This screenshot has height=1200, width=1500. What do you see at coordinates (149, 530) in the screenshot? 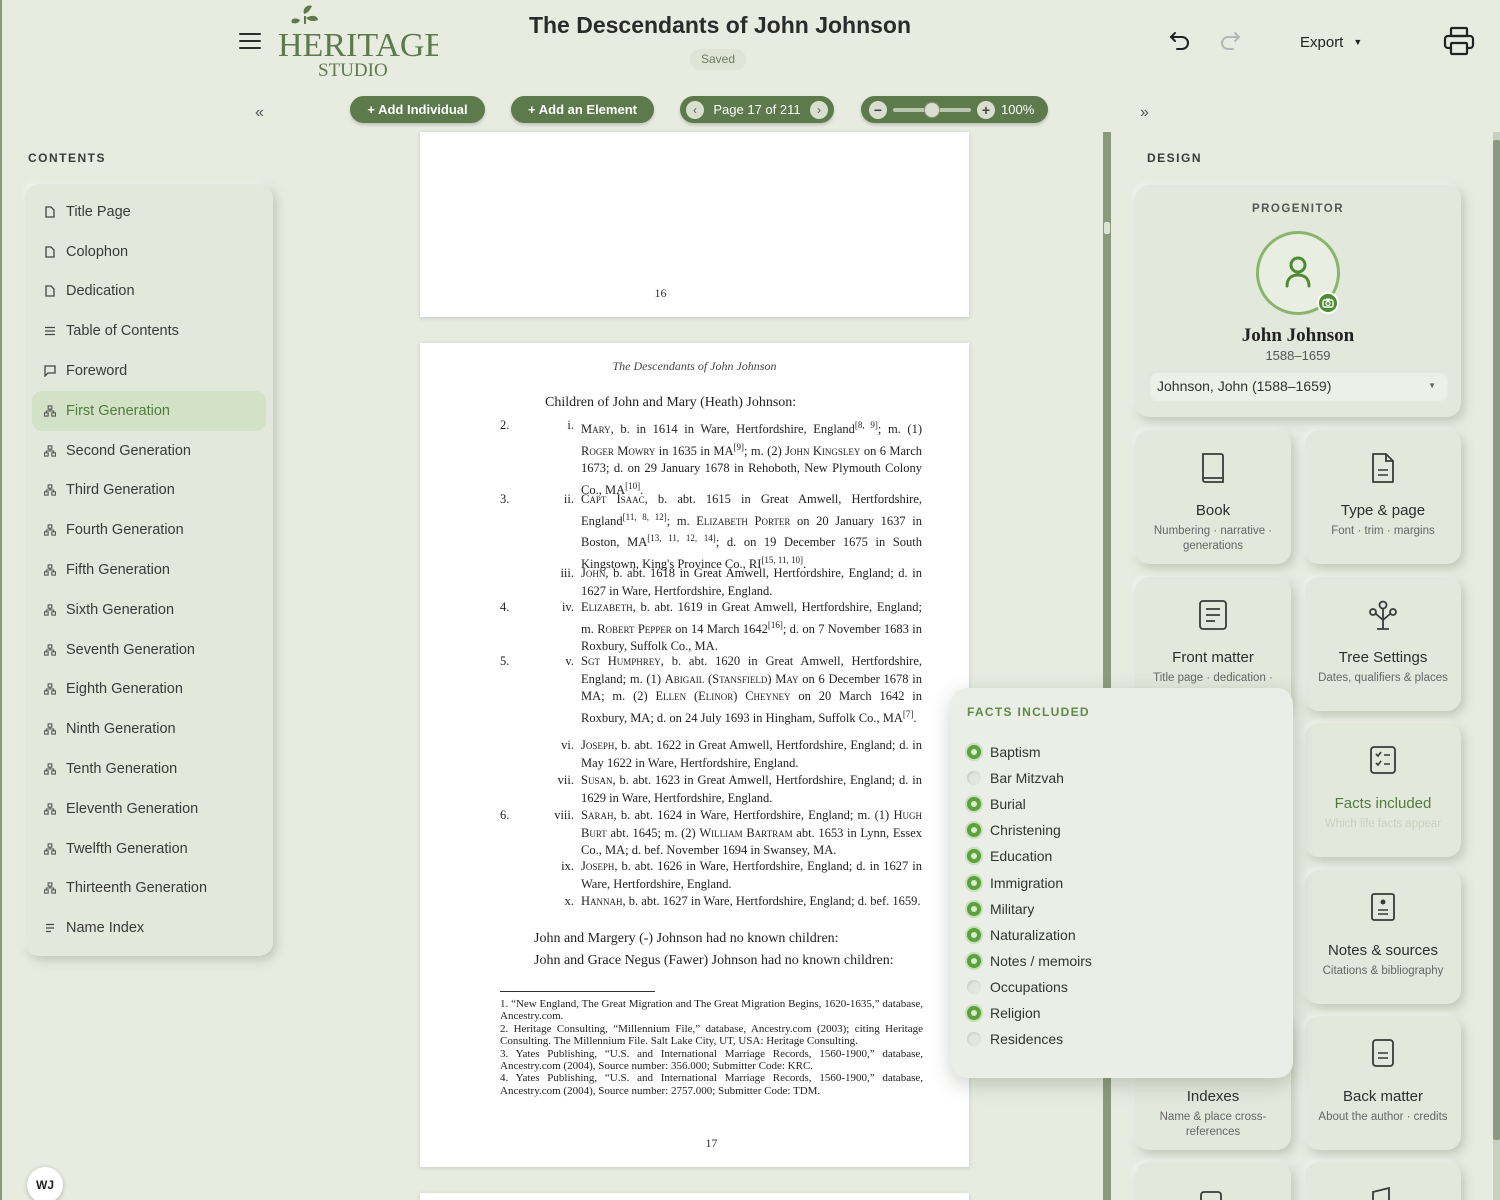
I see `contents-item-fourth-generation: Fourth Generation` at bounding box center [149, 530].